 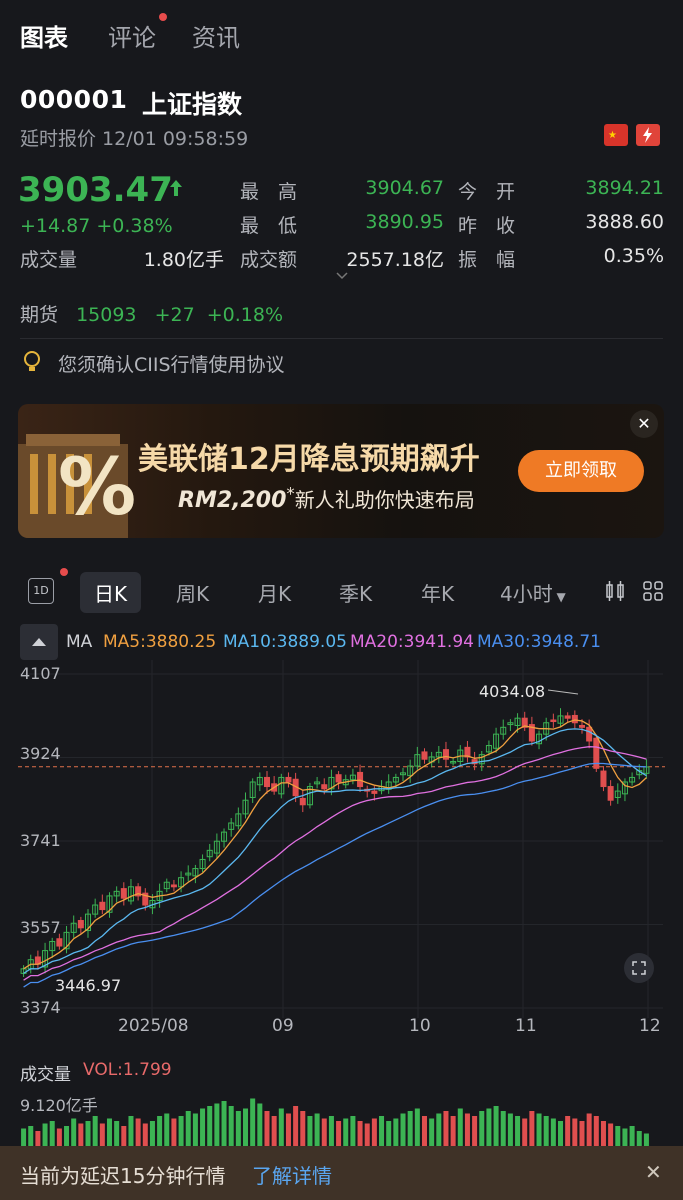 What do you see at coordinates (269, 192) in the screenshot?
I see `high-label: 最 高` at bounding box center [269, 192].